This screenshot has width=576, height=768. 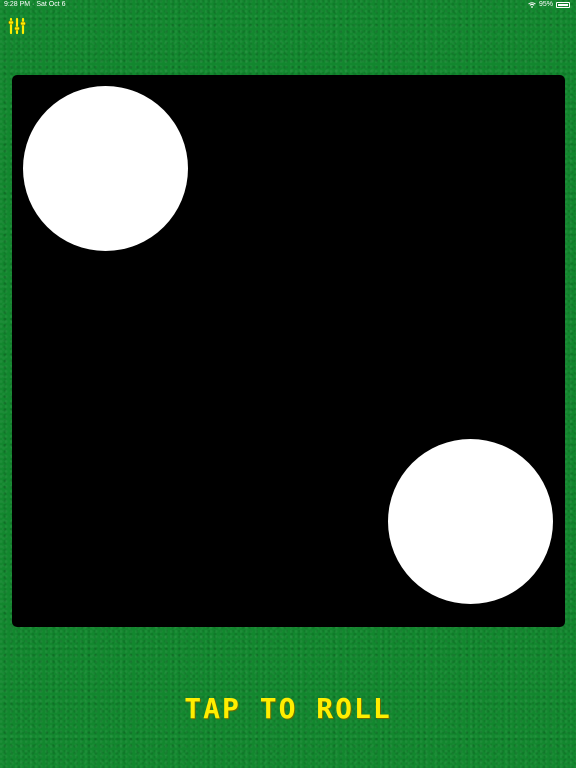 What do you see at coordinates (288, 6) in the screenshot?
I see `status-bar: 9:28 PM · Sat Oct 6 95%` at bounding box center [288, 6].